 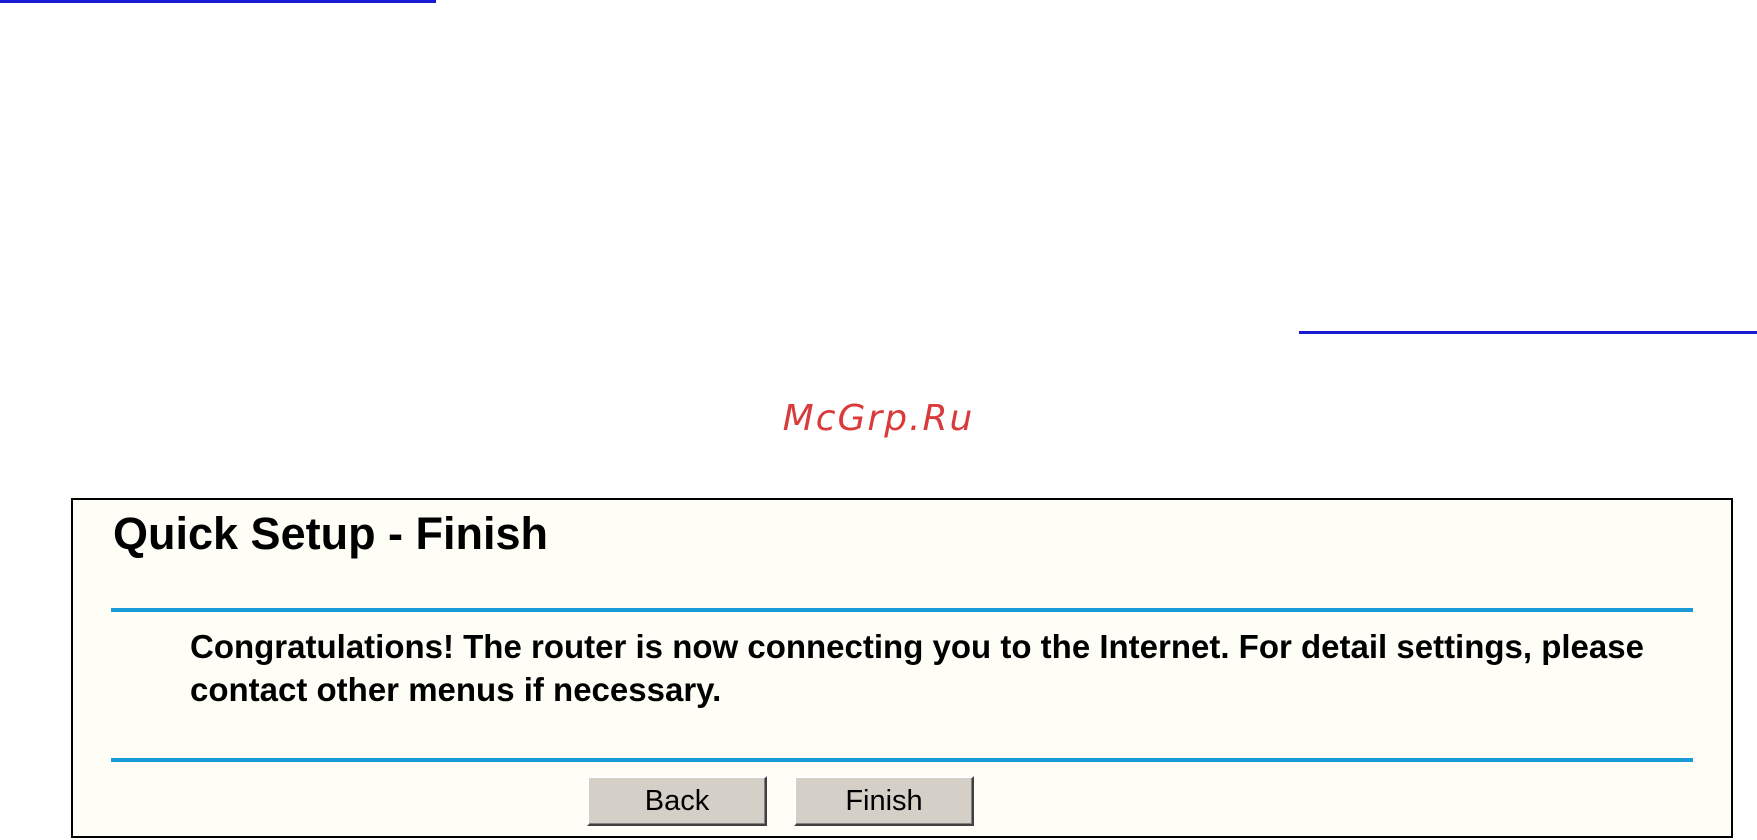 What do you see at coordinates (218, 1) in the screenshot?
I see `top-link-underline` at bounding box center [218, 1].